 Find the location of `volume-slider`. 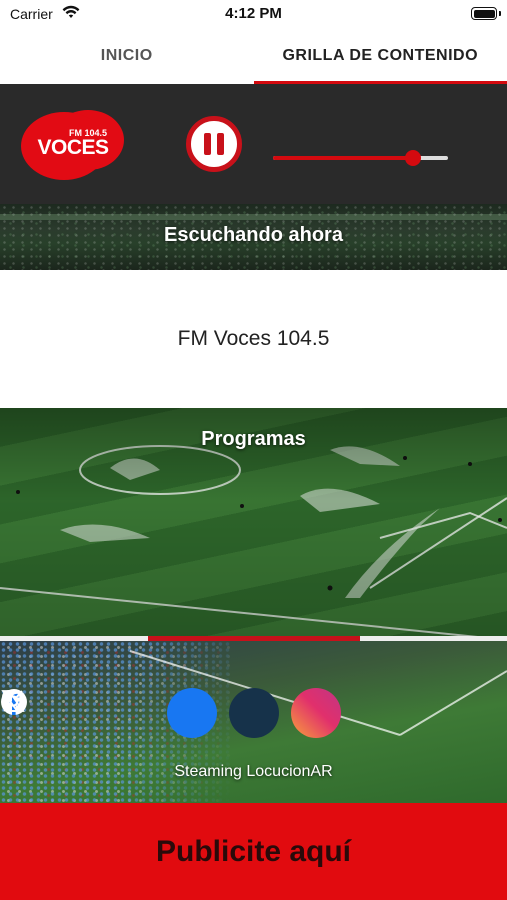

volume-slider is located at coordinates (360, 158).